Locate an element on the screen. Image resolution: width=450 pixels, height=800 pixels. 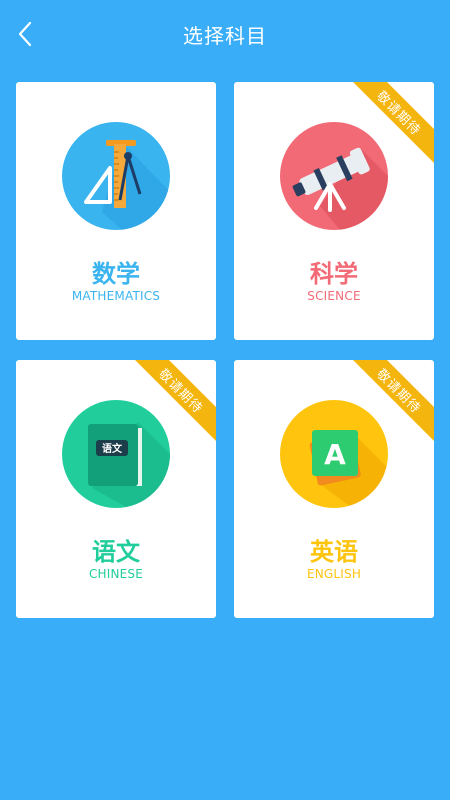
subject-card-math: 数学 MATHEMATICS is located at coordinates (116, 211).